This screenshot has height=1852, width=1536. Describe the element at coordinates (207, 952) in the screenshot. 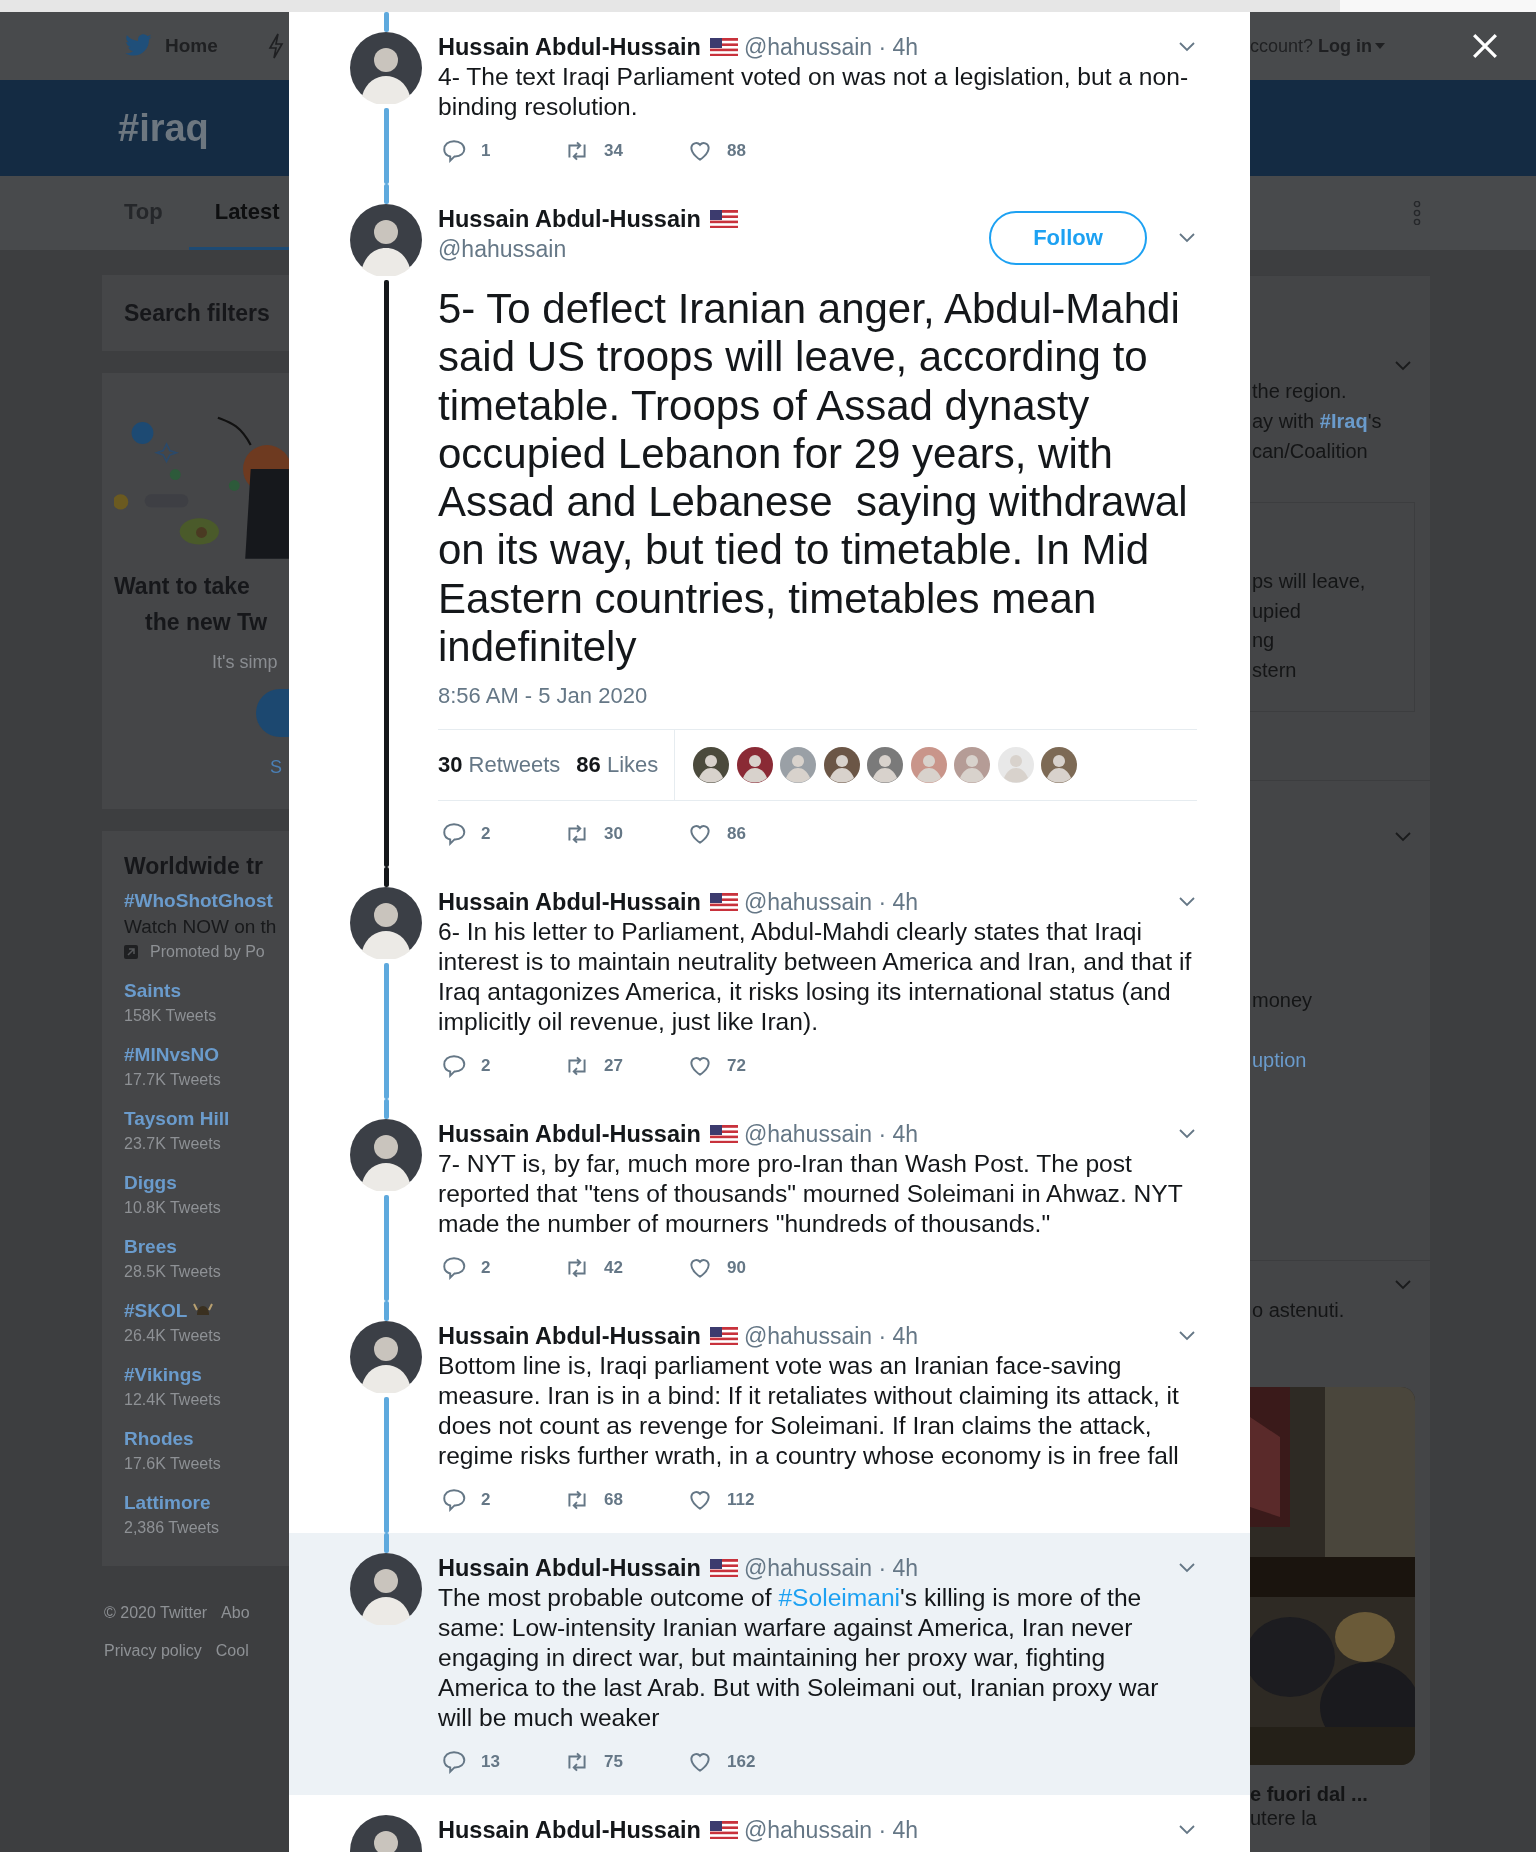

I see `promoted-label: Promoted by Po` at that location.